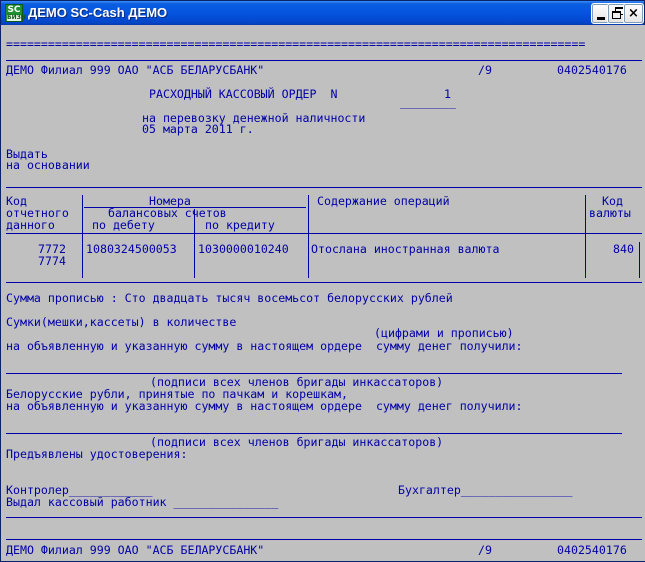 This screenshot has width=645, height=562. Describe the element at coordinates (485, 490) in the screenshot. I see `accountant-line: Бухгалтер________________` at that location.